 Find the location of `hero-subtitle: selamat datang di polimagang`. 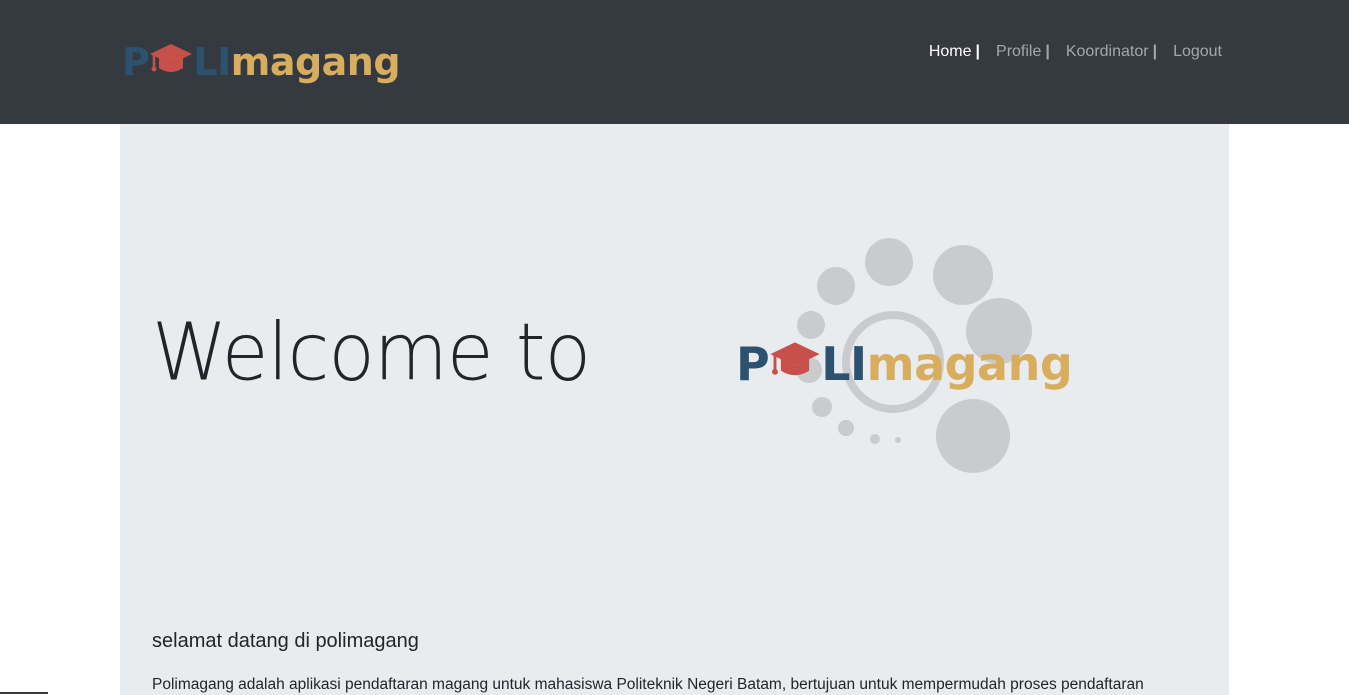

hero-subtitle: selamat datang di polimagang is located at coordinates (285, 641).